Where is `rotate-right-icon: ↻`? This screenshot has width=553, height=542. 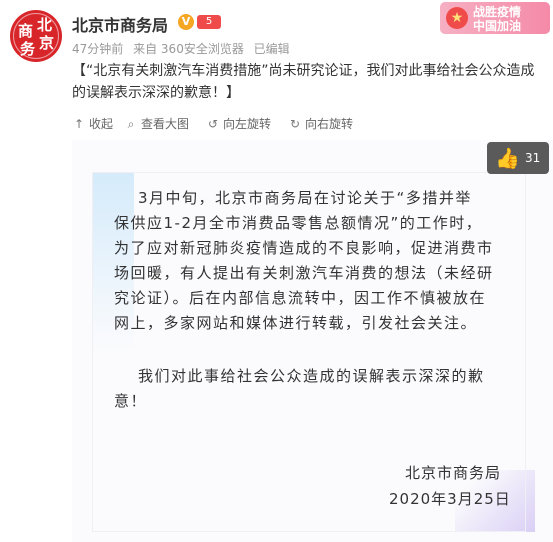
rotate-right-icon: ↻ is located at coordinates (295, 124).